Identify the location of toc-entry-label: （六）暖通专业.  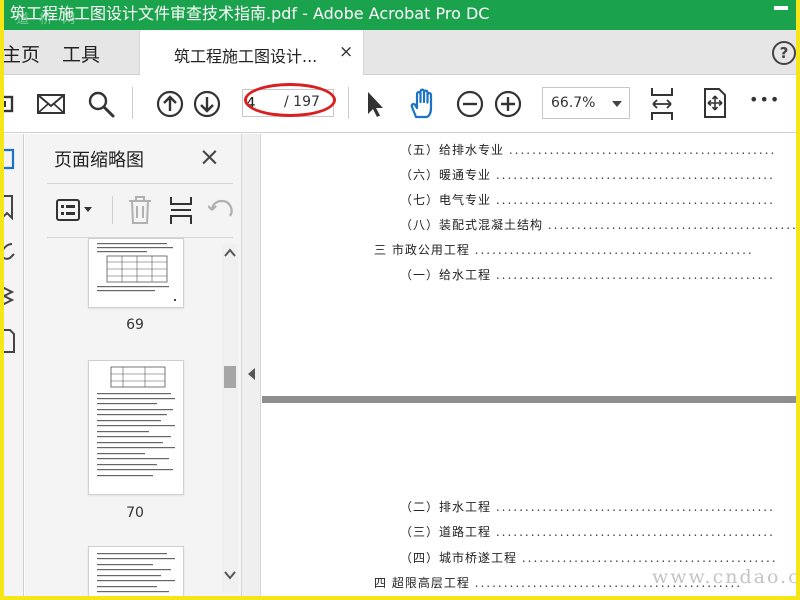
(446, 175).